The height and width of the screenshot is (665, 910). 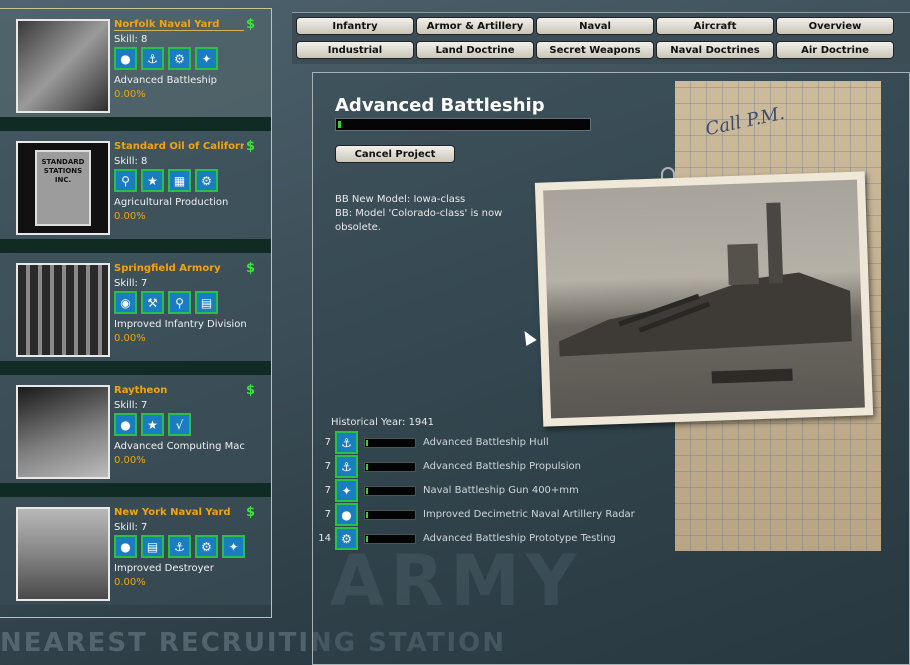 What do you see at coordinates (179, 180) in the screenshot?
I see `factory-icon: ▦` at bounding box center [179, 180].